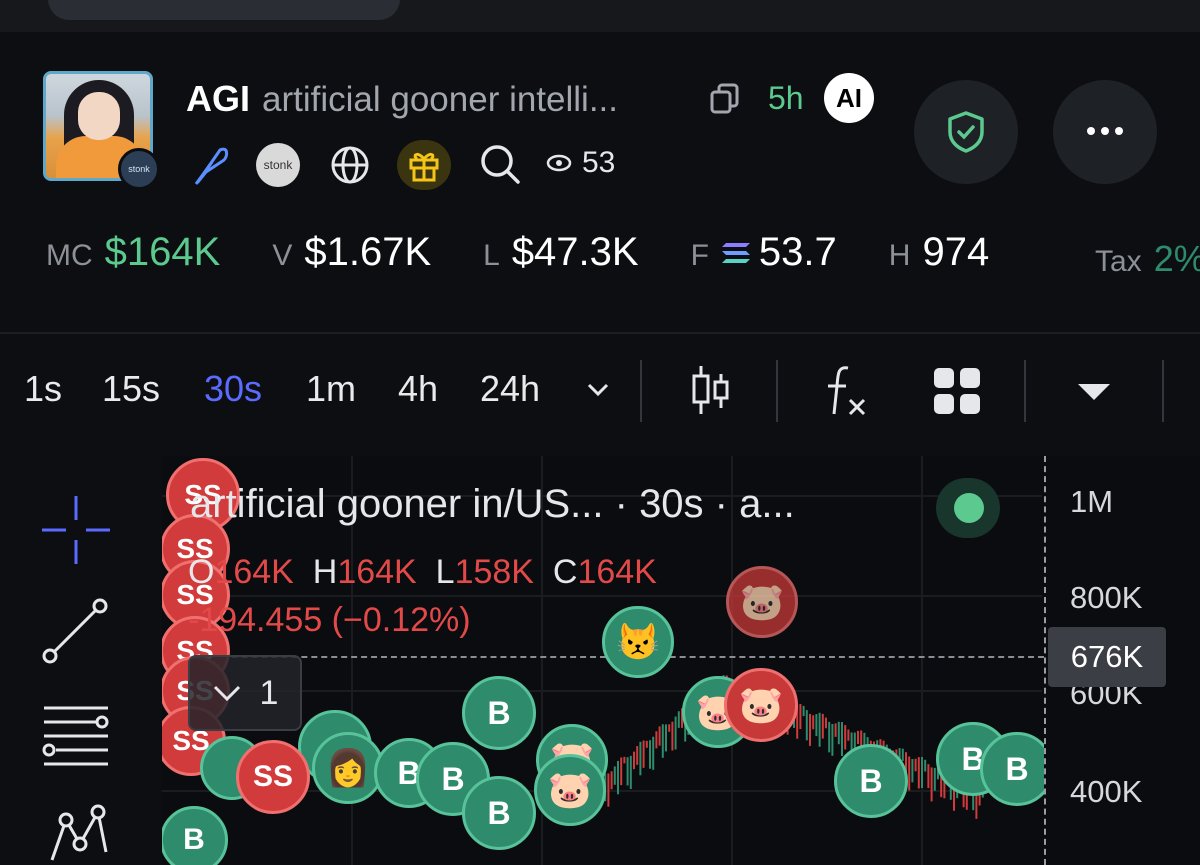  What do you see at coordinates (79, 834) in the screenshot?
I see `pattern-icon` at bounding box center [79, 834].